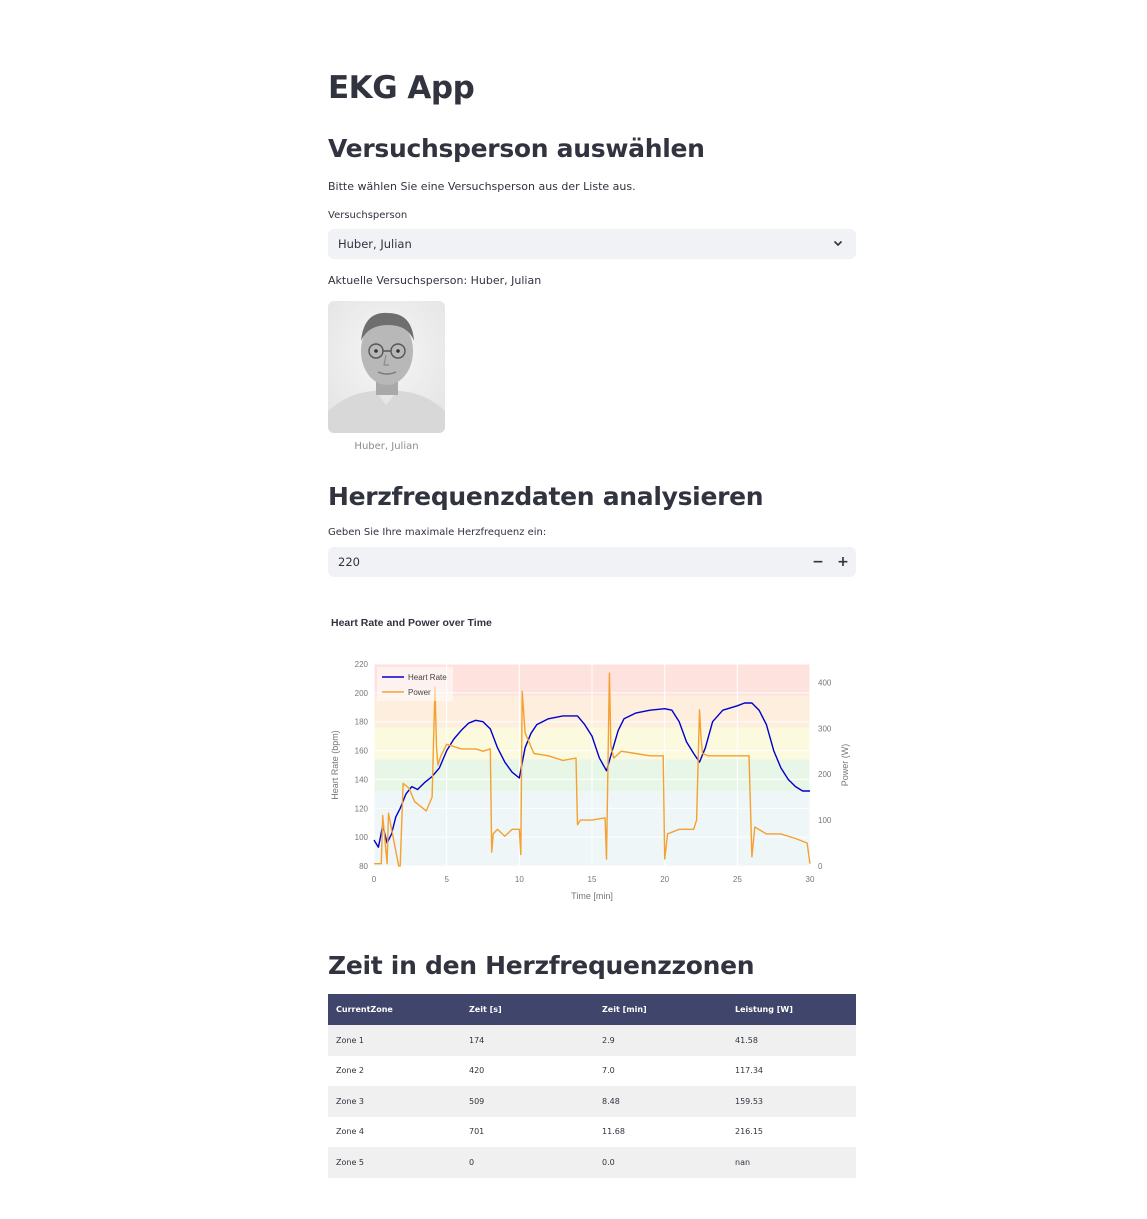 The image size is (1147, 1219). I want to click on table-cell: nan, so click(791, 1162).